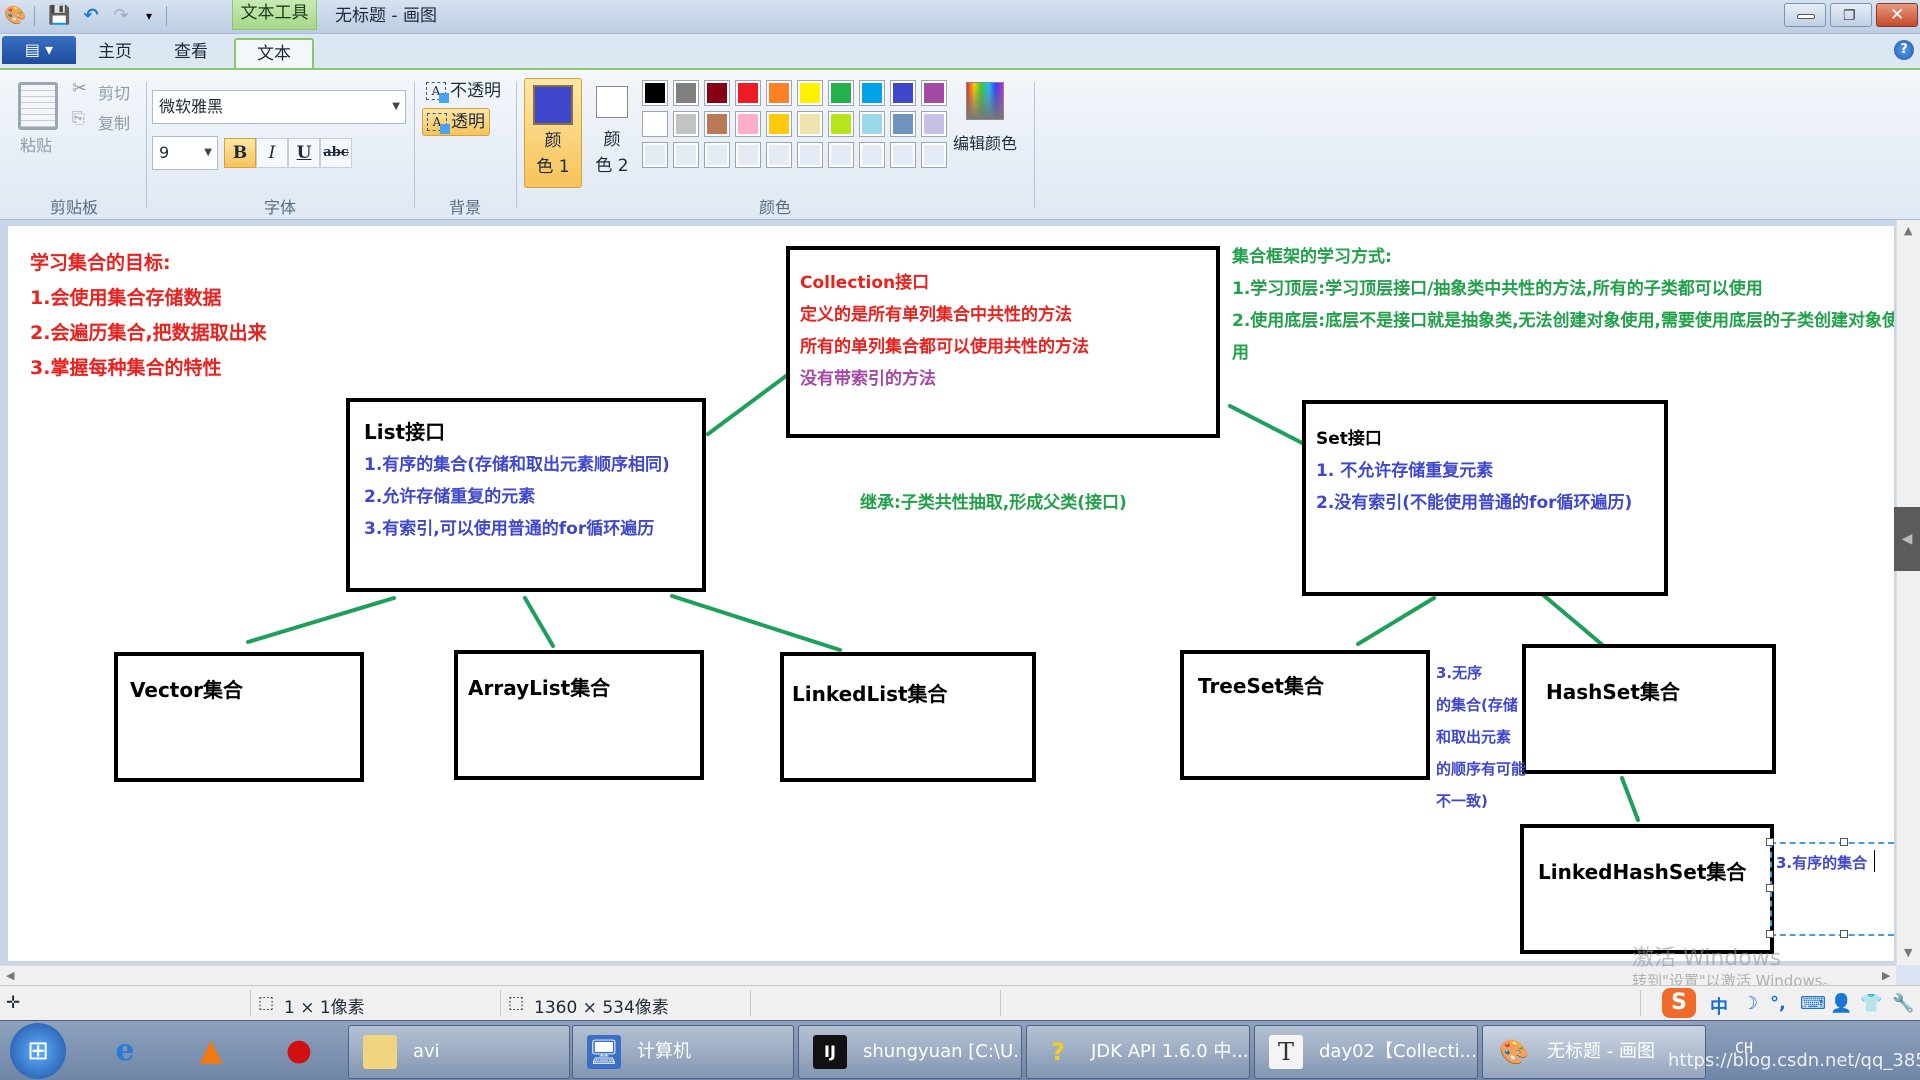  What do you see at coordinates (1821, 862) in the screenshot?
I see `editing-text: 3.有序的集合` at bounding box center [1821, 862].